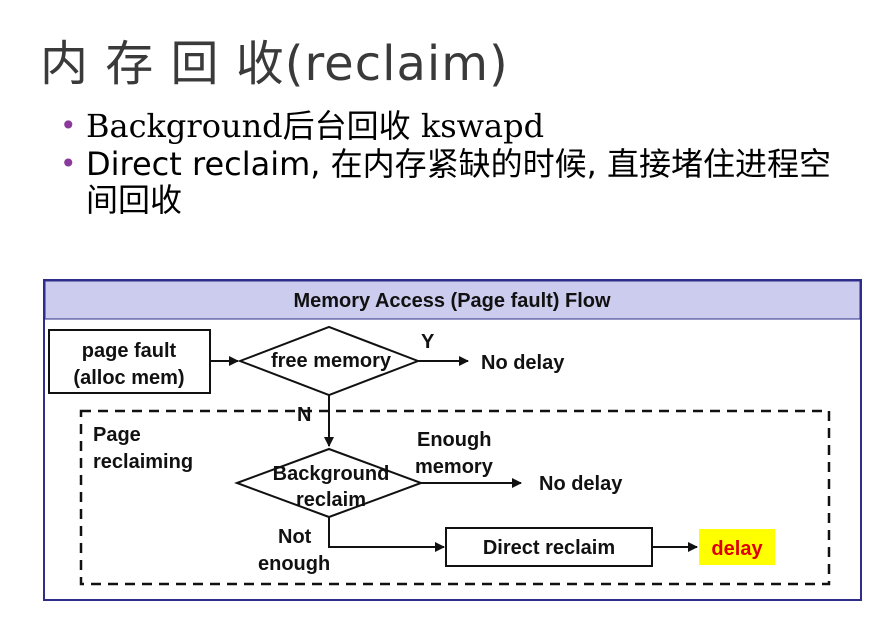 This screenshot has height=638, width=886. I want to click on not-enough-label: enough, so click(294, 564).